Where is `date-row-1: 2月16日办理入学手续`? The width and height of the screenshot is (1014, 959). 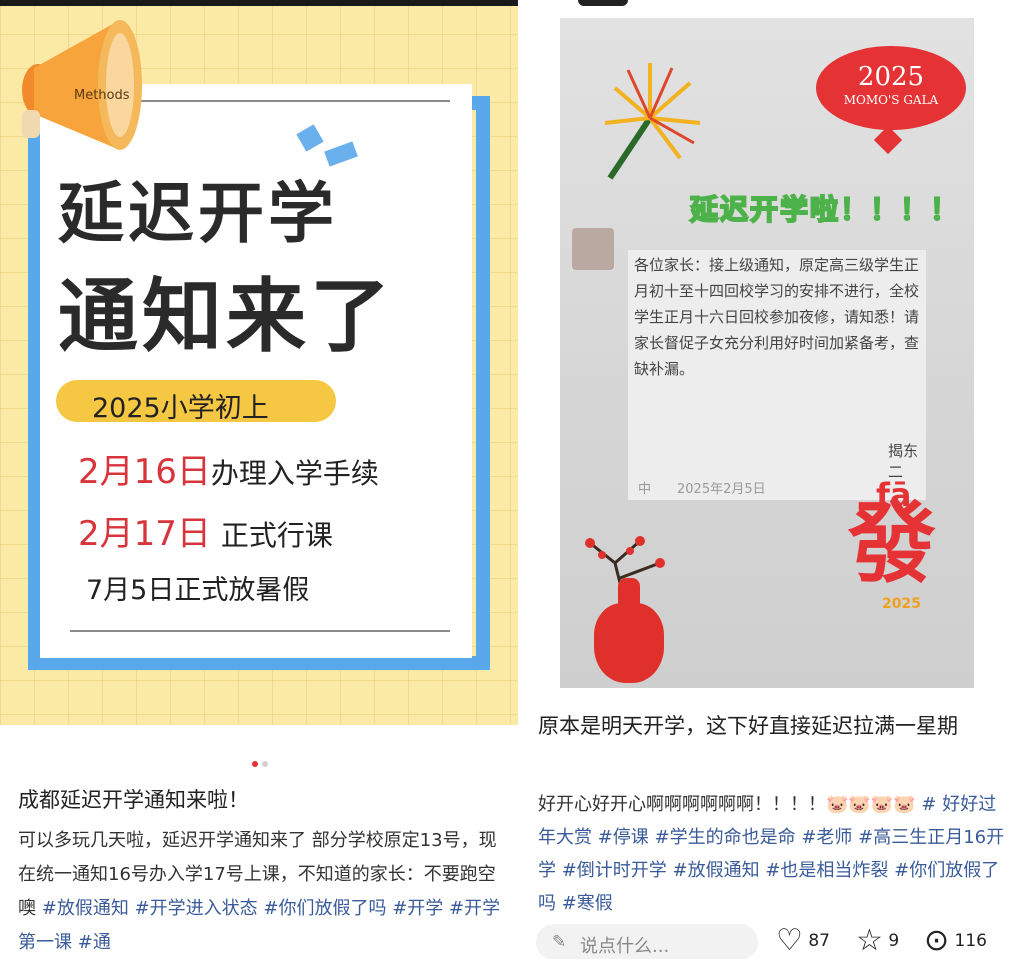
date-row-1: 2月16日办理入学手续 is located at coordinates (228, 468).